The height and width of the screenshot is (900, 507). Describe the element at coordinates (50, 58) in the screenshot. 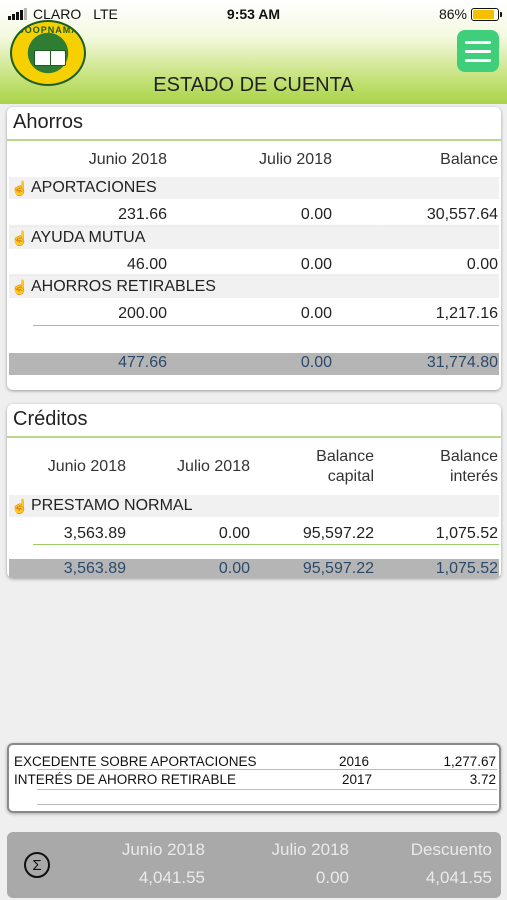

I see `book-icon` at that location.